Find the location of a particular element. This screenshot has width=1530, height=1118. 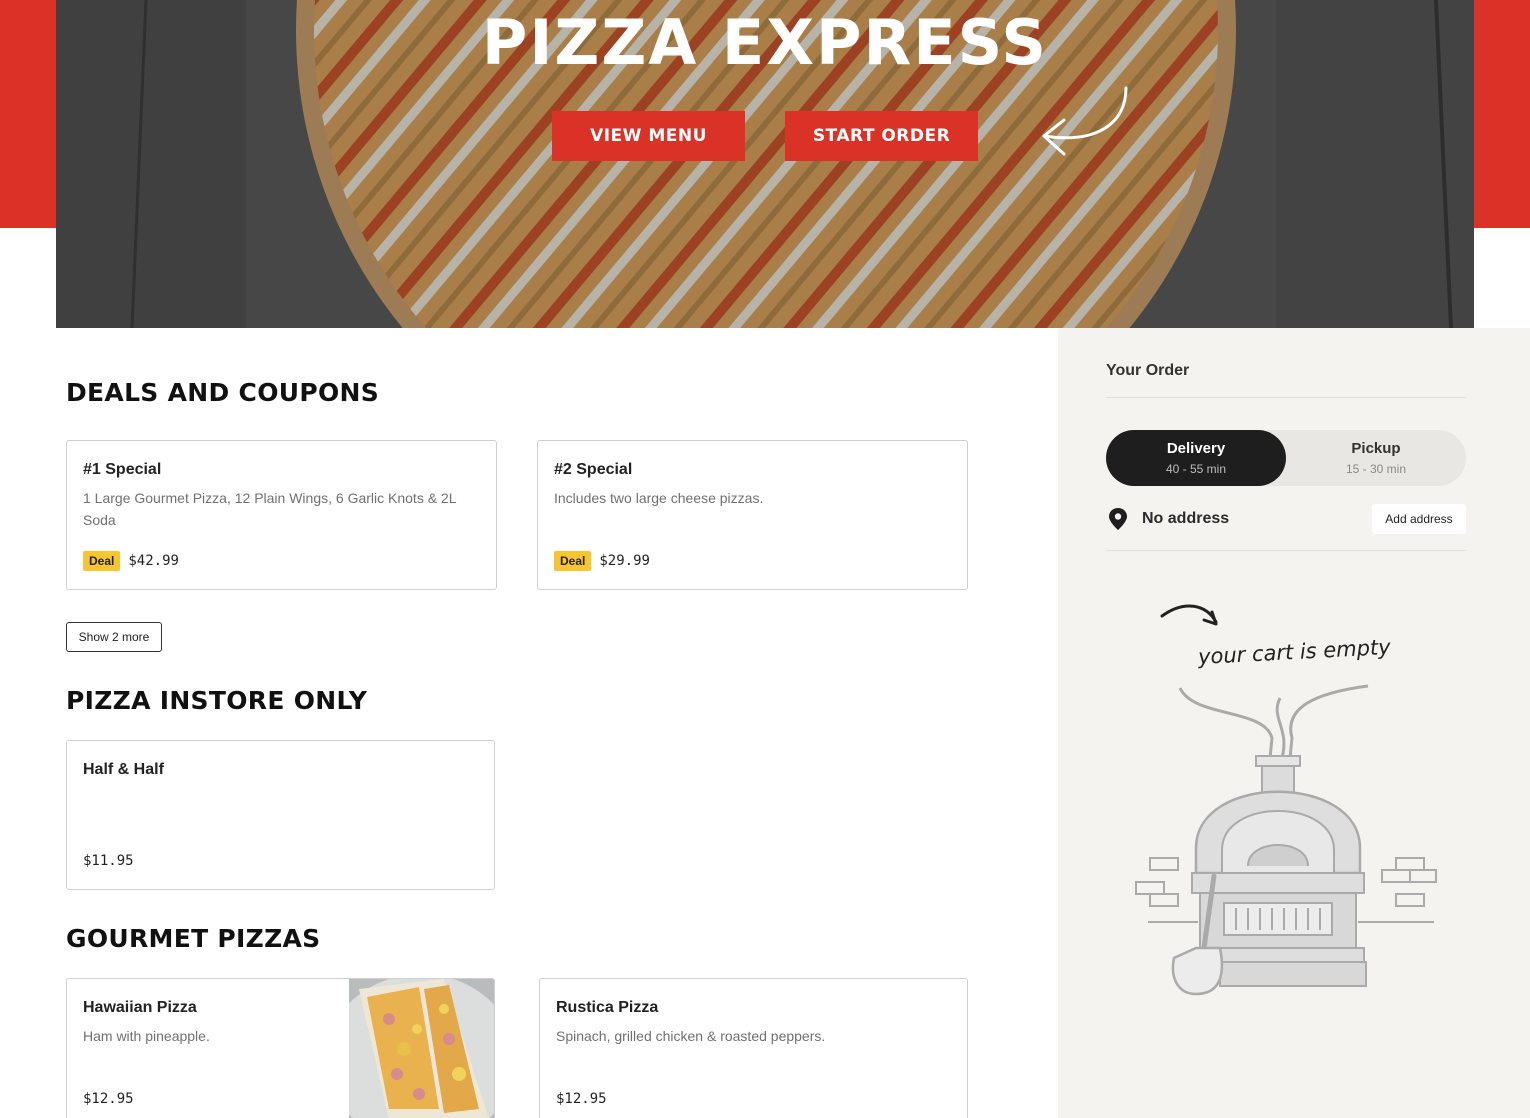

your-order-heading: Your Order is located at coordinates (1148, 370).